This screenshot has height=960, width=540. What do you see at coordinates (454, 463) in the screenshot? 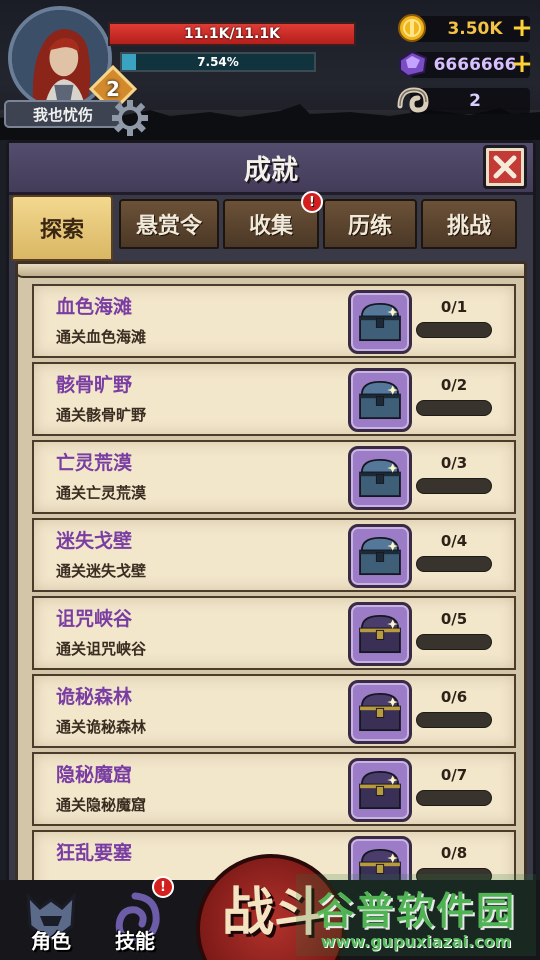
I see `achievement-progress-text: 0/3` at bounding box center [454, 463].